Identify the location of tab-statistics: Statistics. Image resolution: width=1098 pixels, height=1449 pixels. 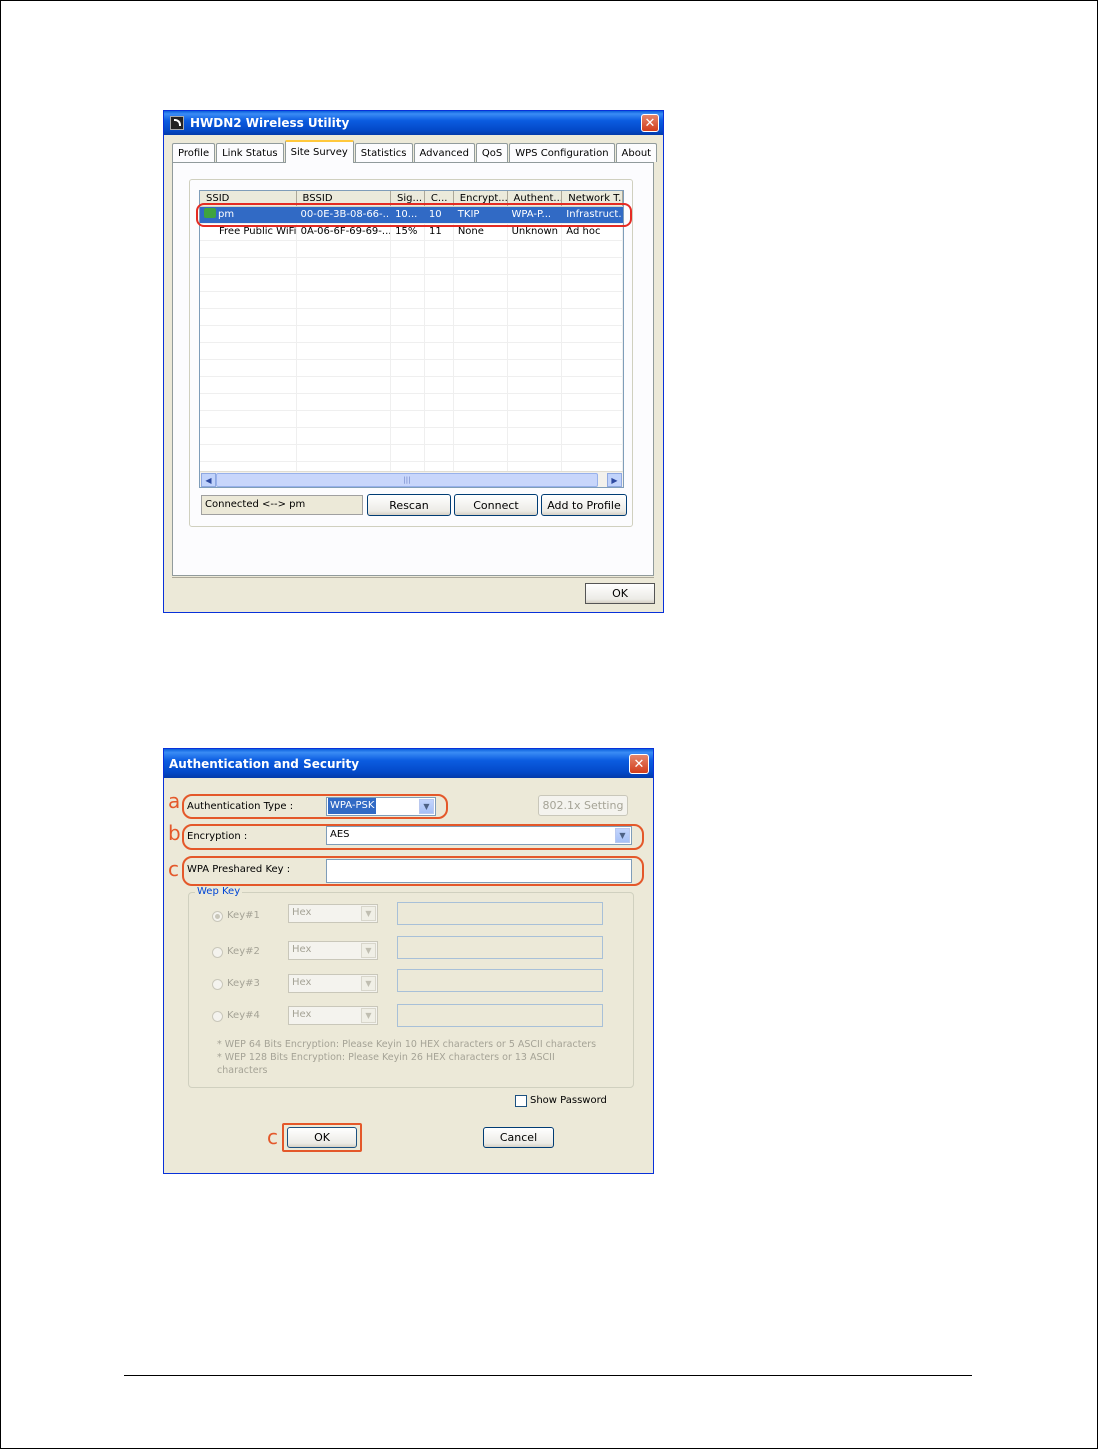
(383, 152).